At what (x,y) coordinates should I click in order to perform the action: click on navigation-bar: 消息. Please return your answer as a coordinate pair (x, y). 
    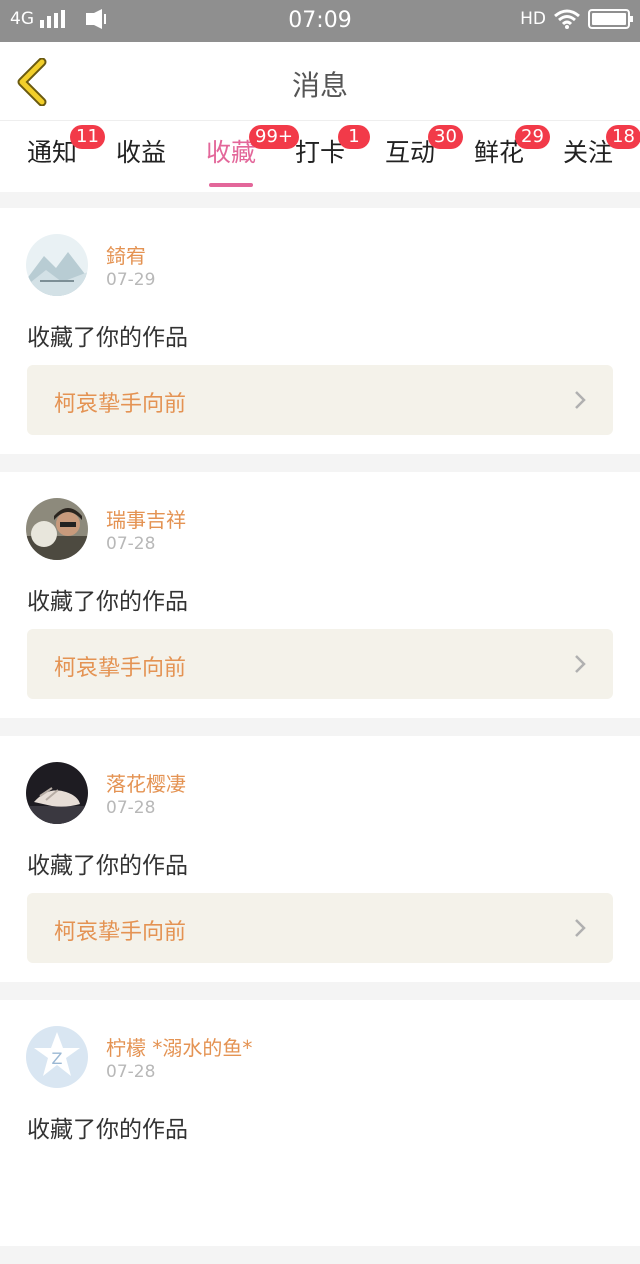
    Looking at the image, I should click on (320, 81).